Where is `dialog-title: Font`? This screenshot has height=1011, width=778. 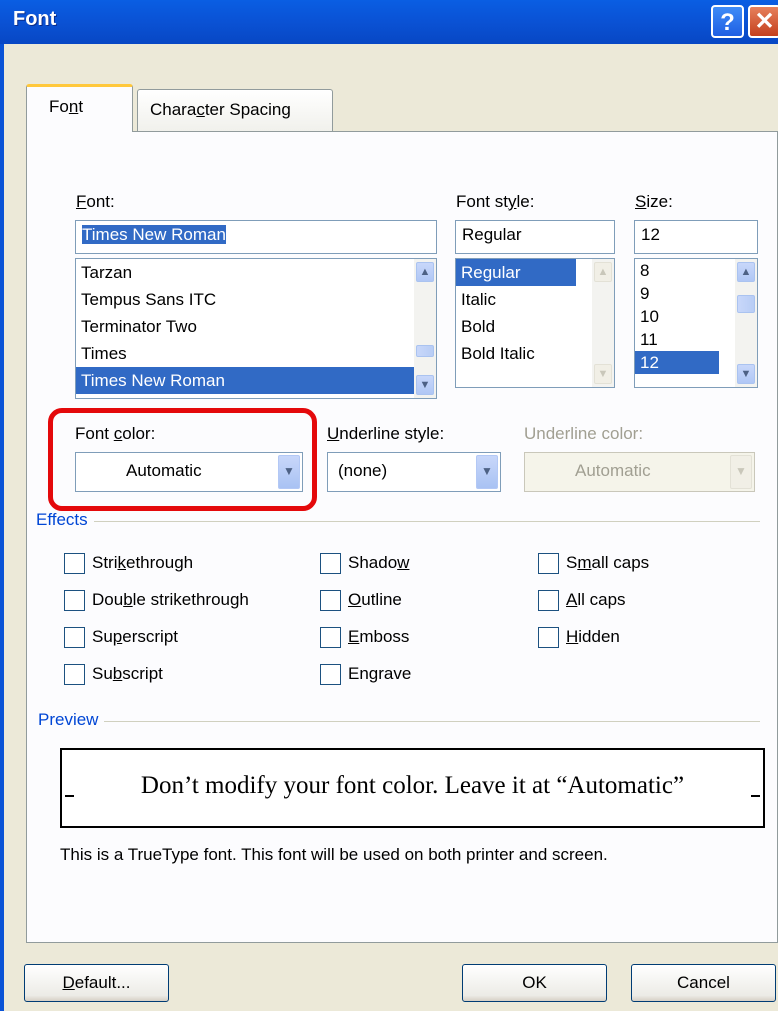 dialog-title: Font is located at coordinates (35, 19).